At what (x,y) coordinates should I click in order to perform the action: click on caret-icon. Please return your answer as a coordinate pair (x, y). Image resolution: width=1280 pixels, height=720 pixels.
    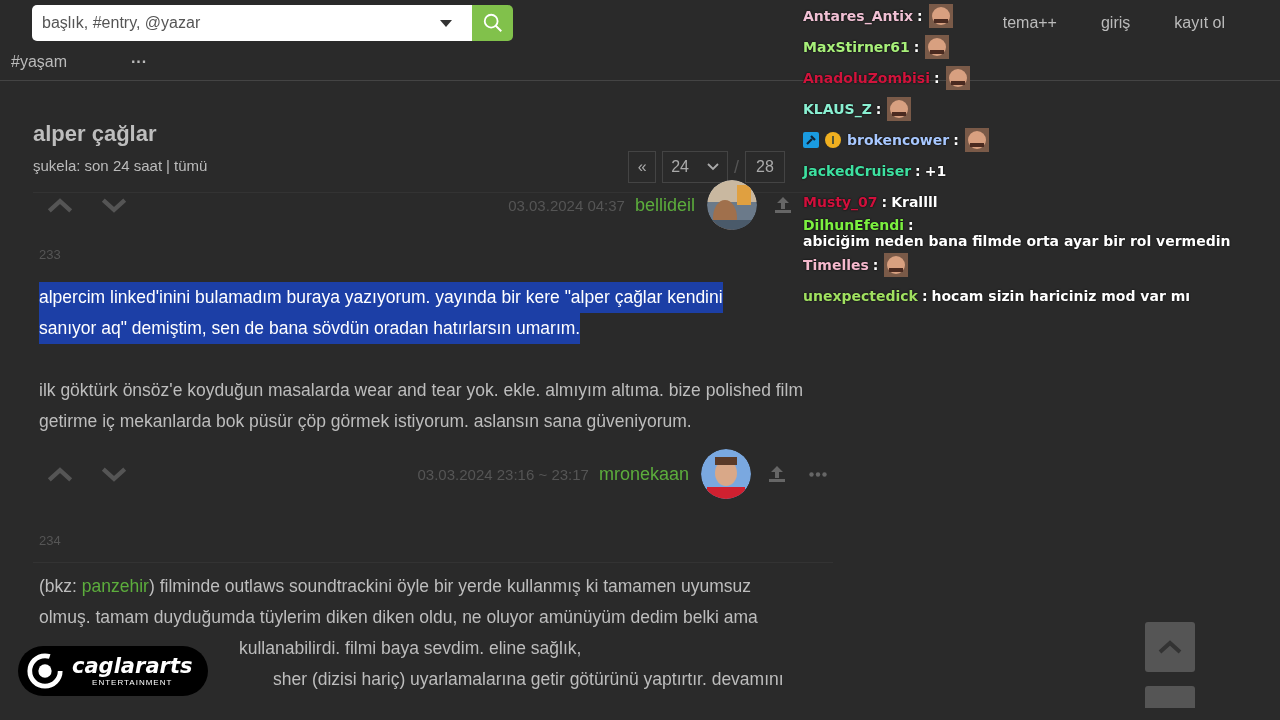
    Looking at the image, I should click on (446, 23).